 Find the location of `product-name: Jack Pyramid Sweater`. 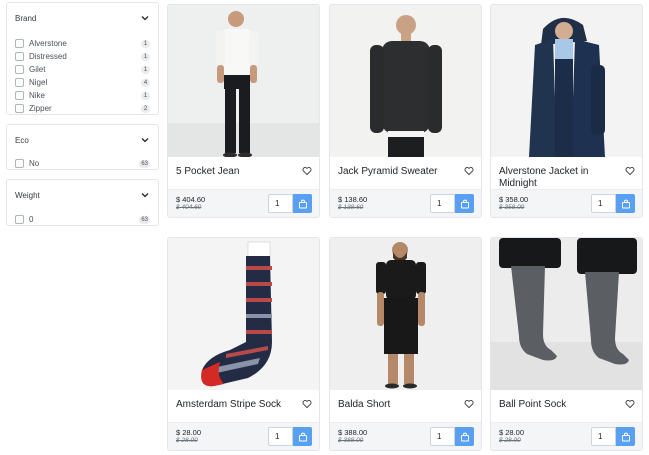

product-name: Jack Pyramid Sweater is located at coordinates (397, 172).